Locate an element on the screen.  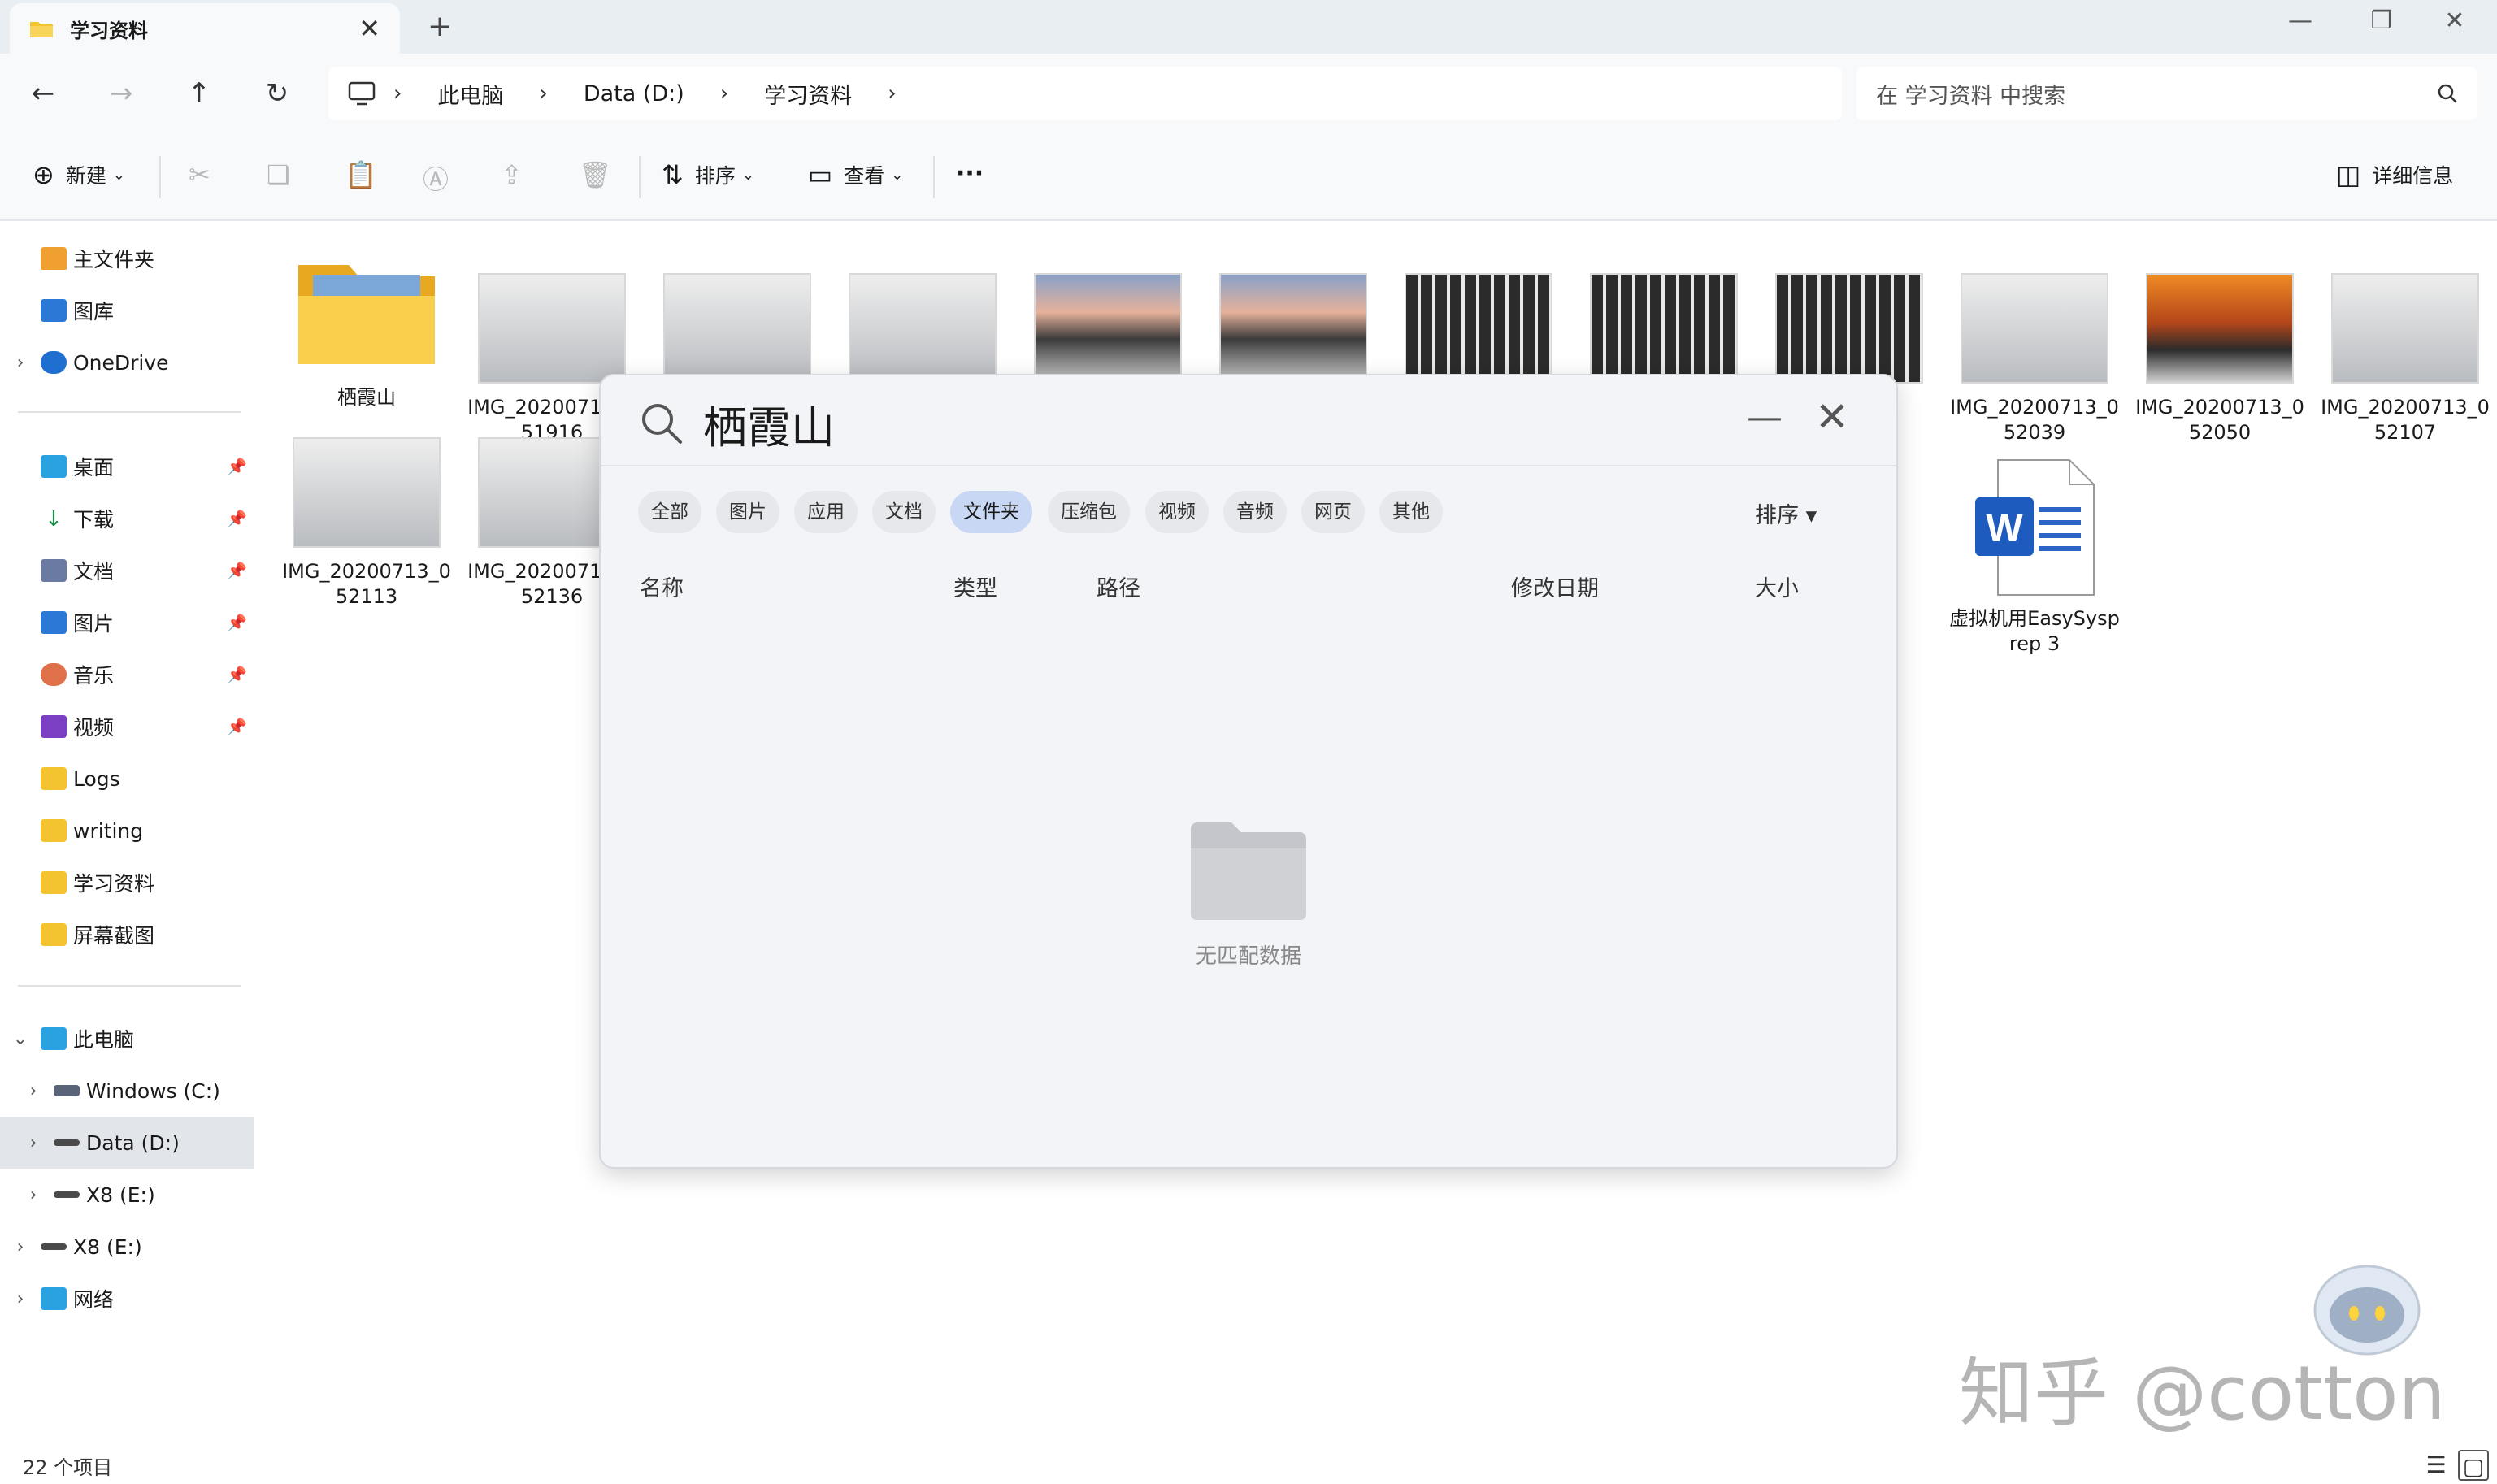
filter-images: 图片 is located at coordinates (747, 512).